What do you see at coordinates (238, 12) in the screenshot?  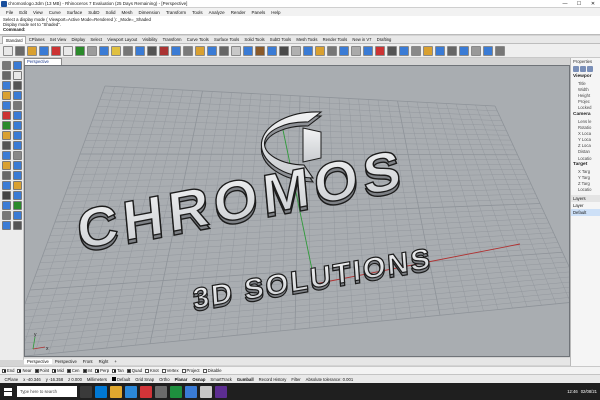 I see `menu-render: Render` at bounding box center [238, 12].